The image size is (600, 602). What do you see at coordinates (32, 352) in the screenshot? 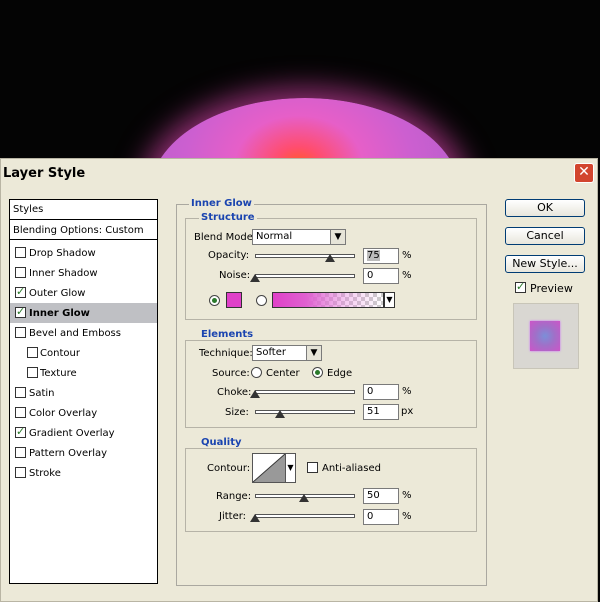
I see `contour-checkbox` at bounding box center [32, 352].